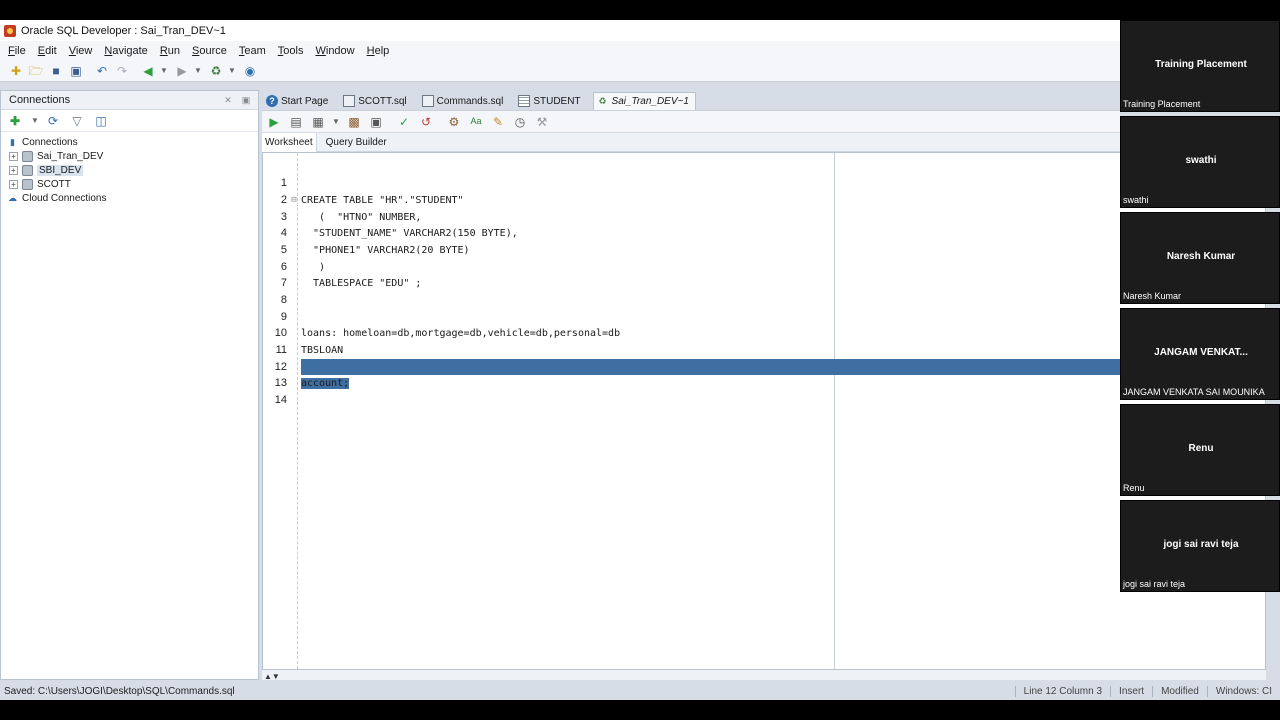 This screenshot has height=720, width=1280. Describe the element at coordinates (294, 200) in the screenshot. I see `fold-collapse-icon: ⊟` at that location.